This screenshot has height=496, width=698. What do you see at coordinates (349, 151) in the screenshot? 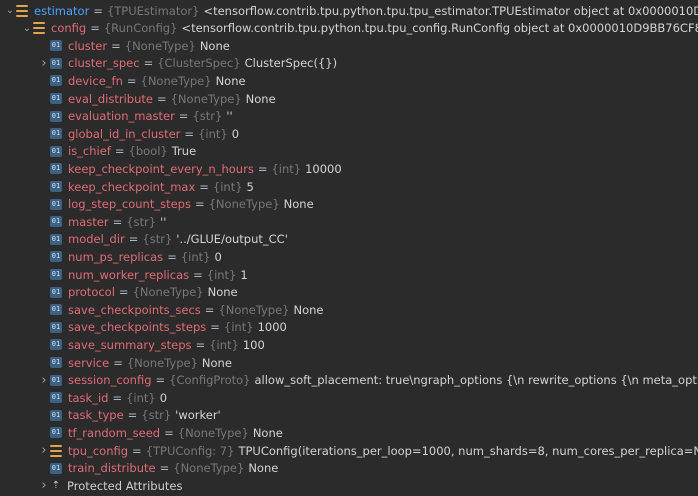
I see `tree-row-is-chief: 01 is_chief = {bool} True` at bounding box center [349, 151].